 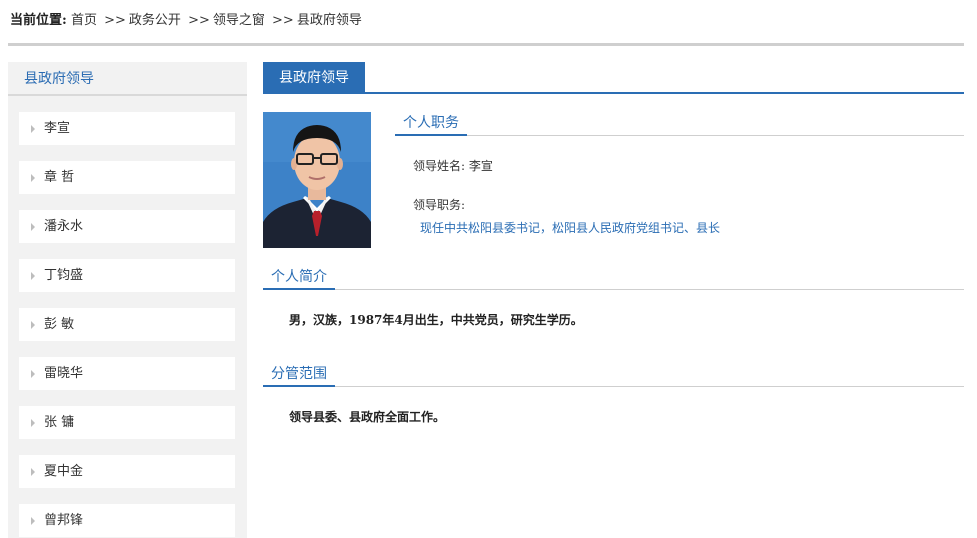 What do you see at coordinates (439, 166) in the screenshot?
I see `leader-name-label: 领导姓名:` at bounding box center [439, 166].